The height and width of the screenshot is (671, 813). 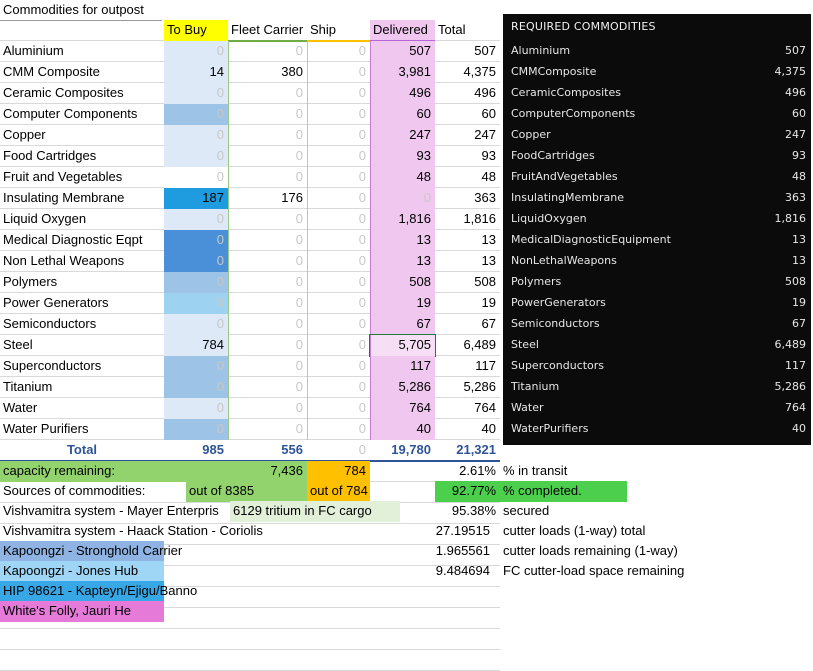 I want to click on delivered-cell: 117, so click(x=402, y=366).